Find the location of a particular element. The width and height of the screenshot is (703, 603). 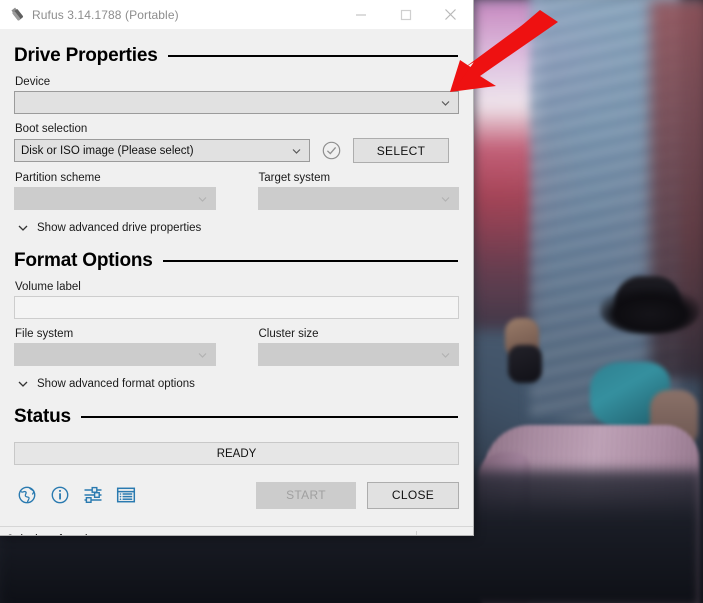

action-row: START CLOSE is located at coordinates (236, 495).